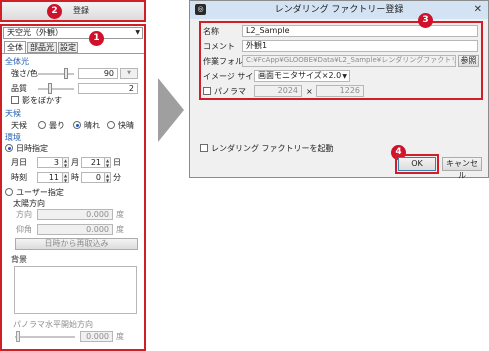 The image size is (489, 351). What do you see at coordinates (425, 20) in the screenshot?
I see `callout-3: 3` at bounding box center [425, 20].